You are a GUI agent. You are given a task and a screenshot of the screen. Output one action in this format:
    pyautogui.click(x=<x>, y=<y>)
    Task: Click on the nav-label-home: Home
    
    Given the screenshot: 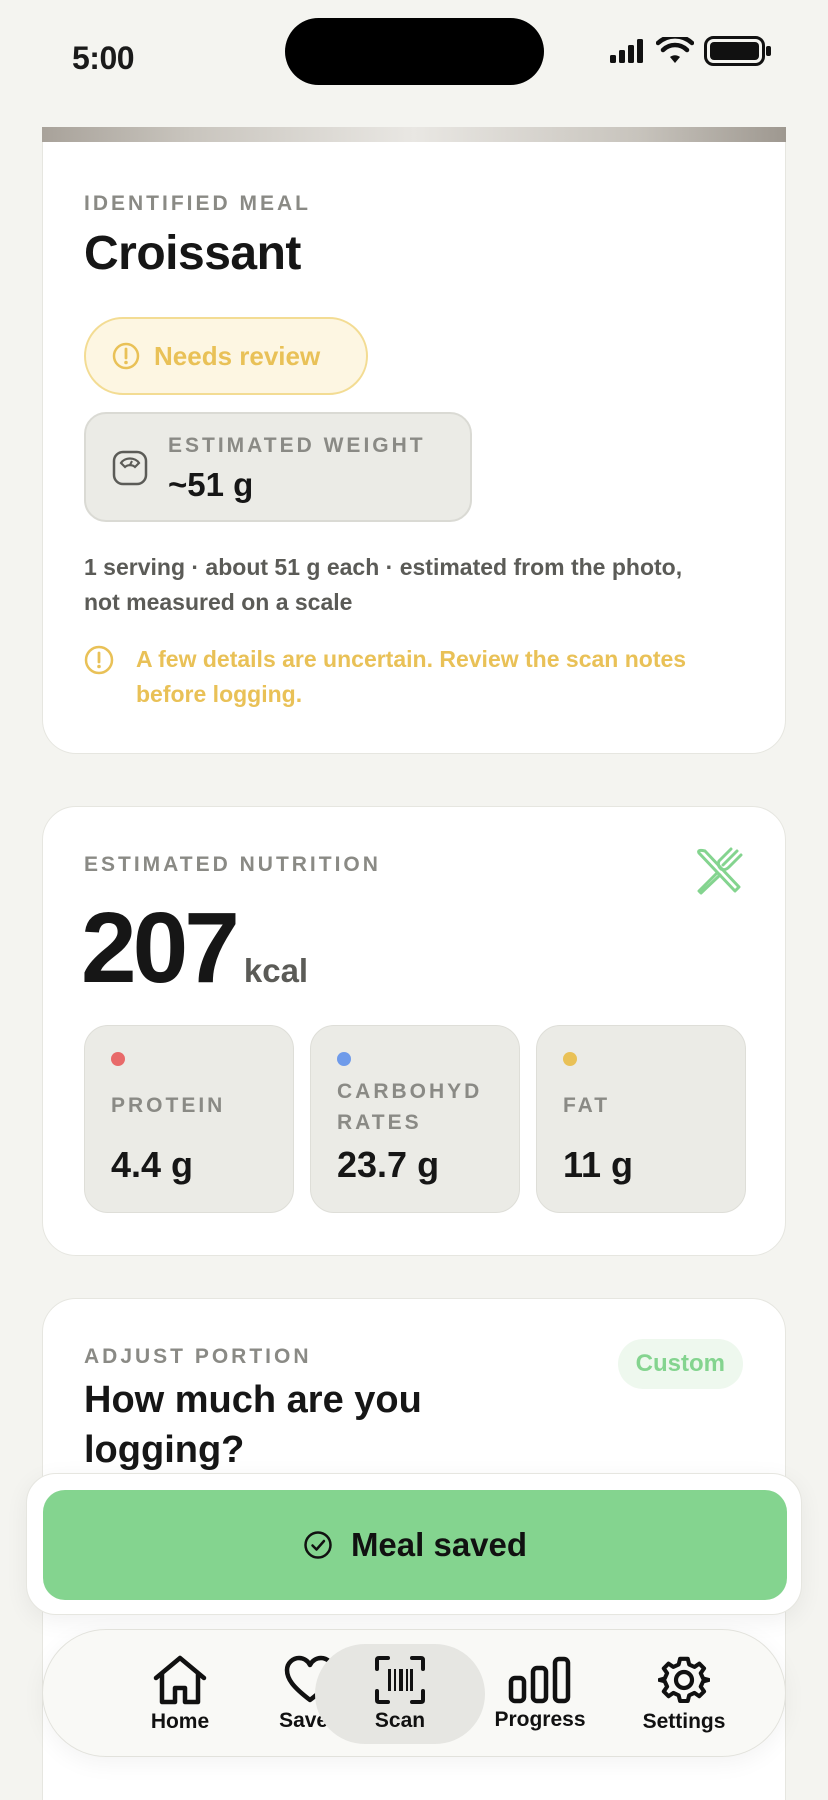 What is the action you would take?
    pyautogui.click(x=180, y=1721)
    